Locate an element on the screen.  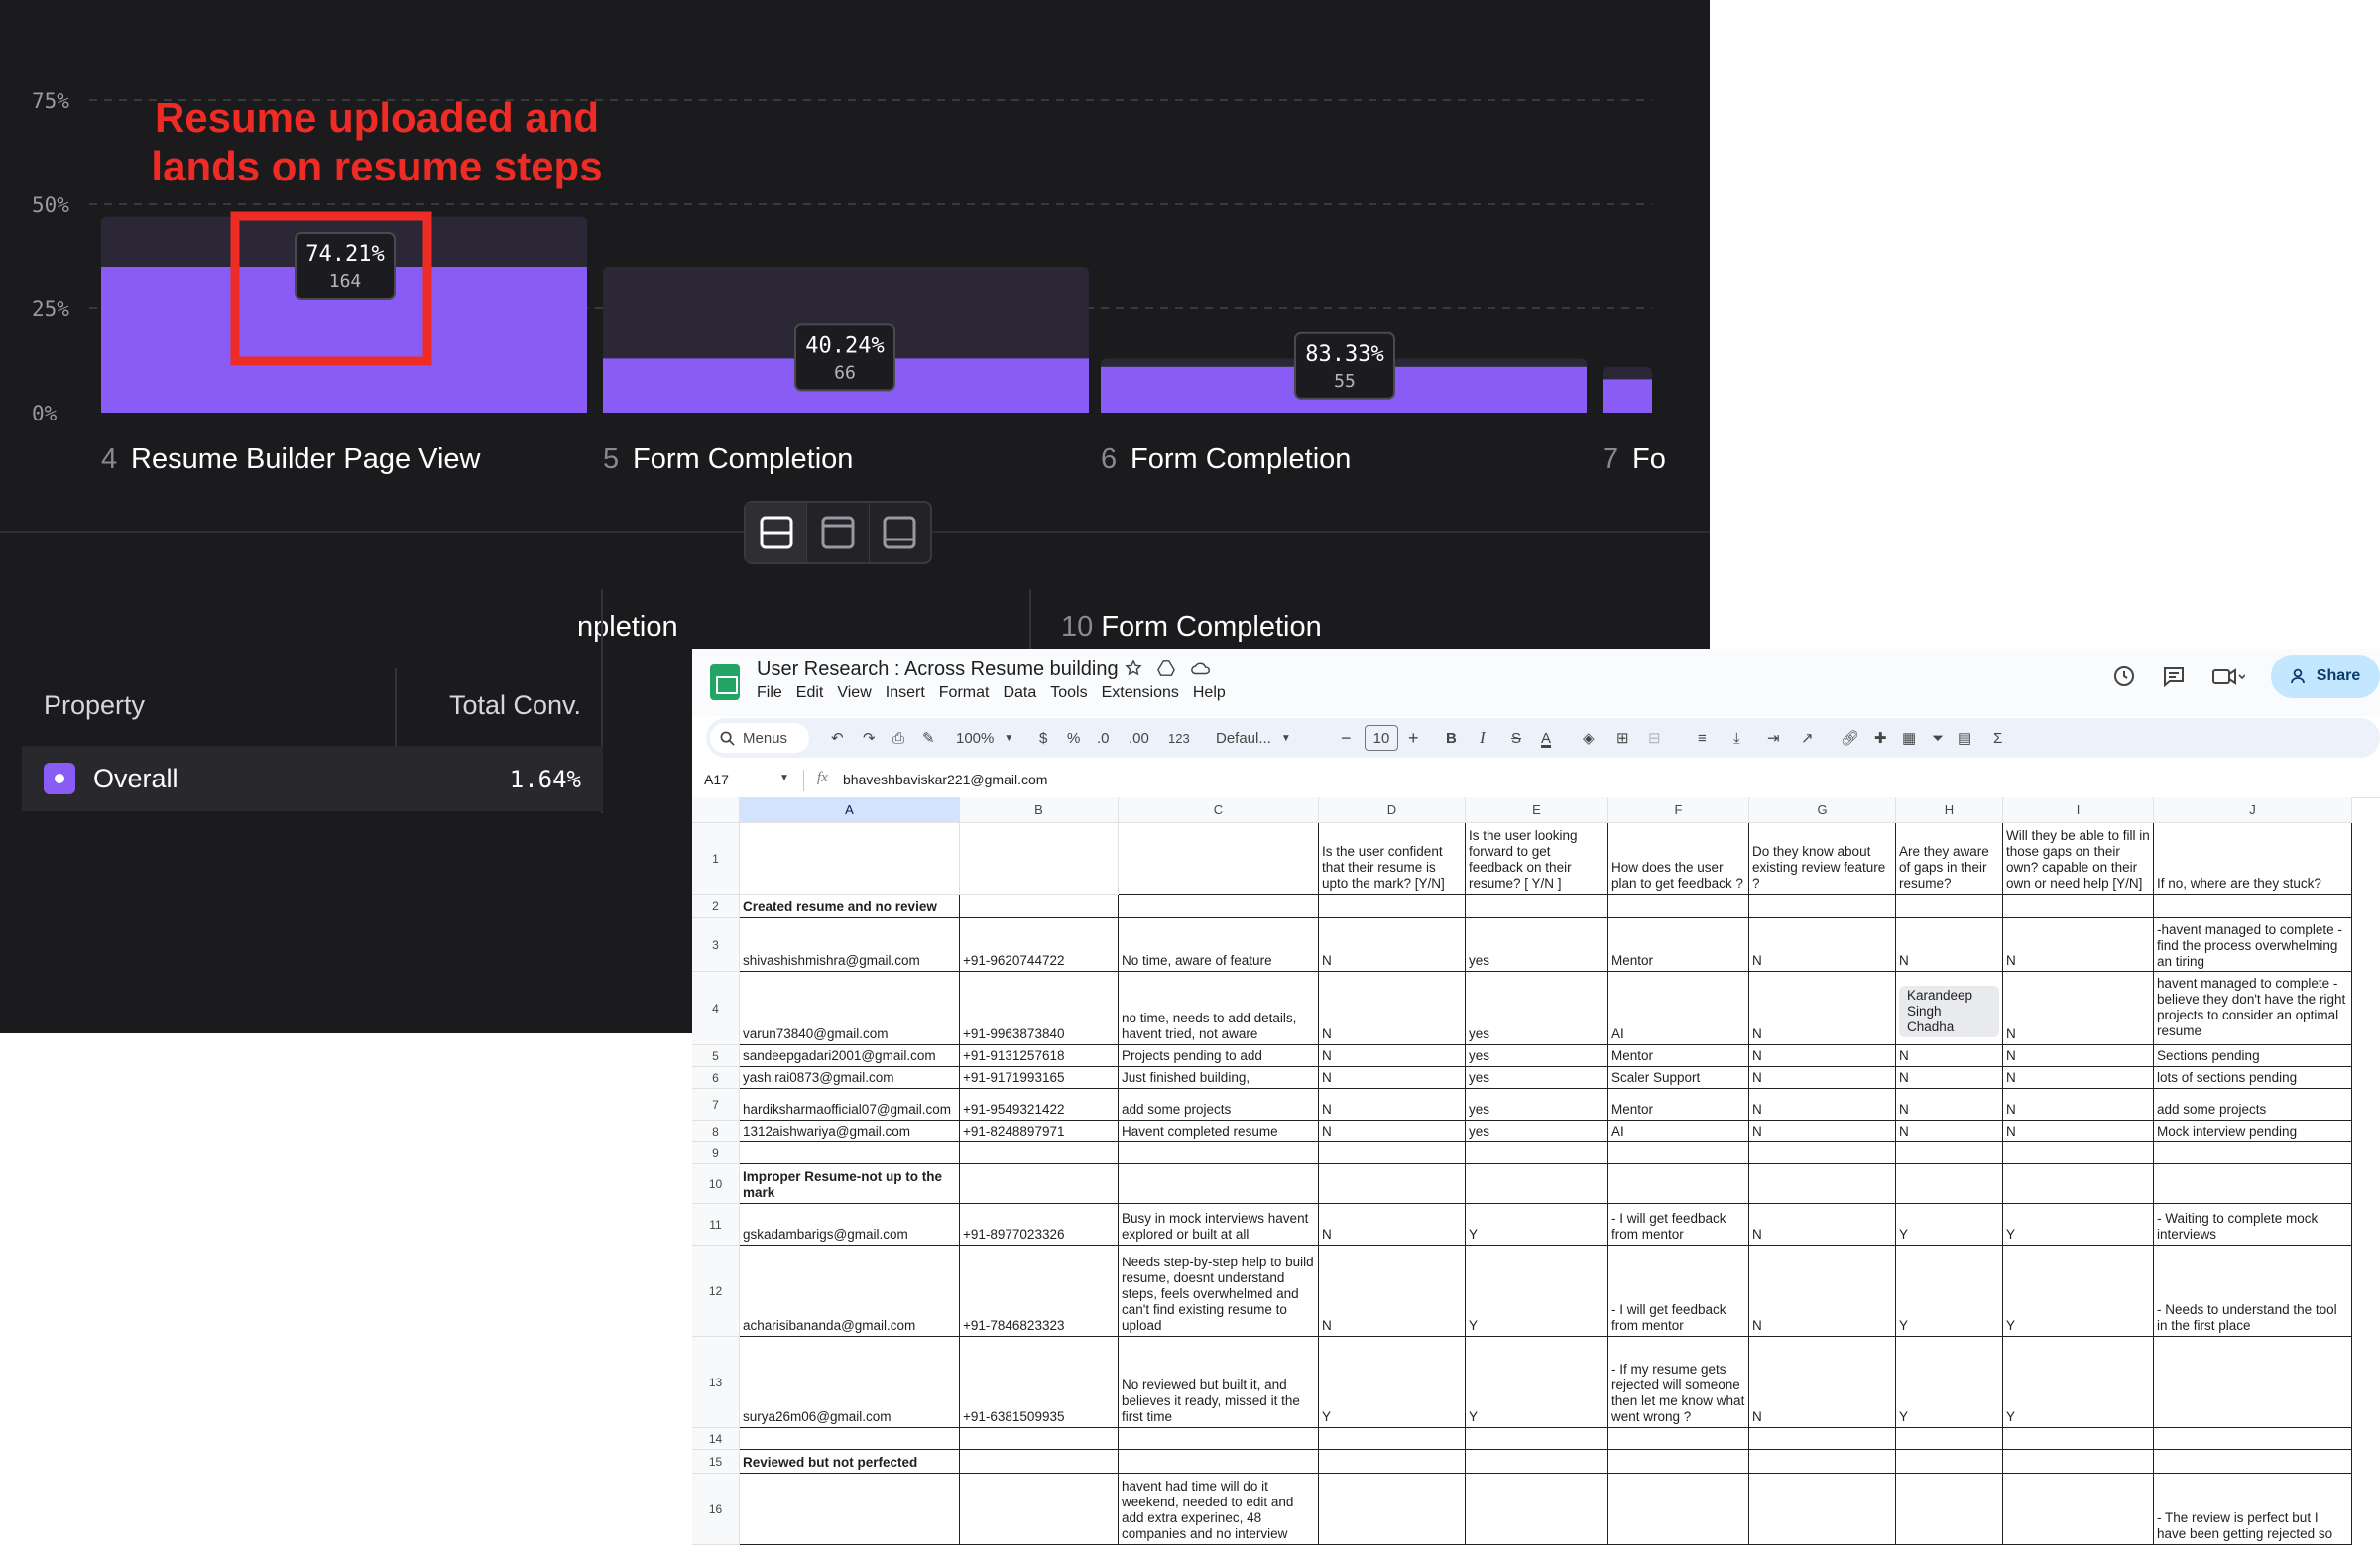
top-view-button is located at coordinates (838, 532).